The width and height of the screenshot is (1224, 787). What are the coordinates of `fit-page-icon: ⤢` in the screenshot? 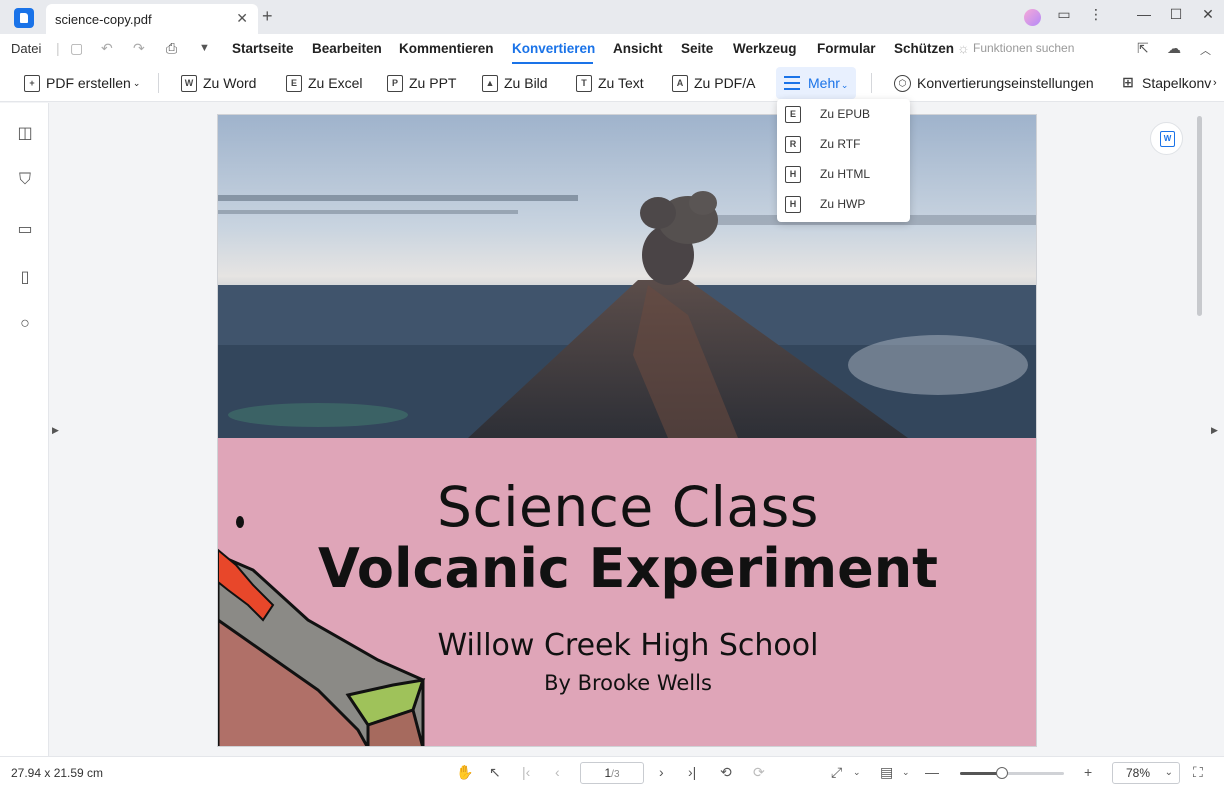 It's located at (836, 772).